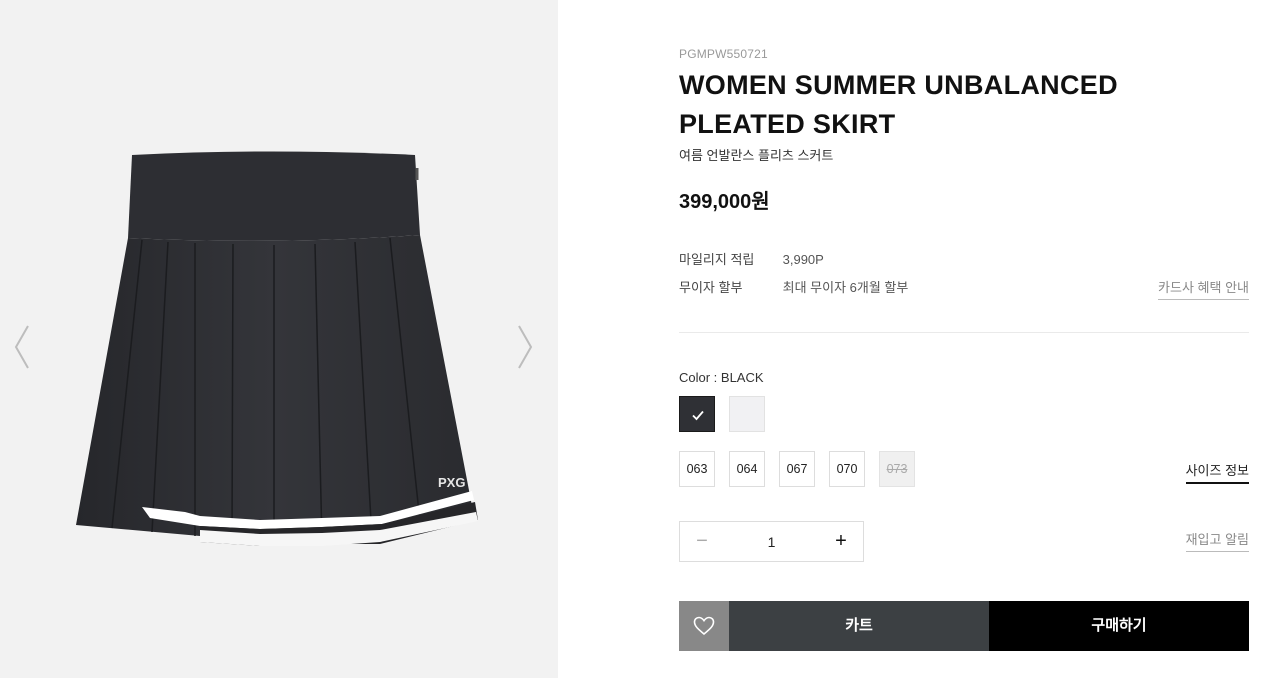 This screenshot has height=678, width=1280. What do you see at coordinates (717, 259) in the screenshot?
I see `mileage-label: 마일리지 적립` at bounding box center [717, 259].